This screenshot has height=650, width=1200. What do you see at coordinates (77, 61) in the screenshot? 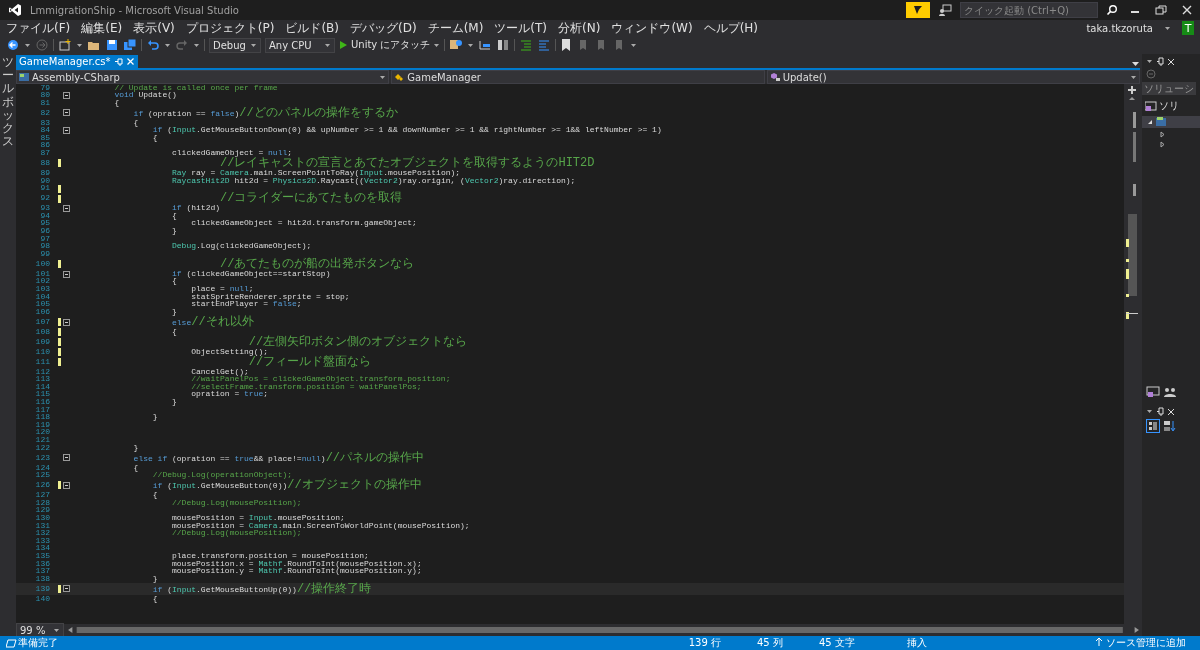
I see `document-tab: GameManager.cs*` at bounding box center [77, 61].